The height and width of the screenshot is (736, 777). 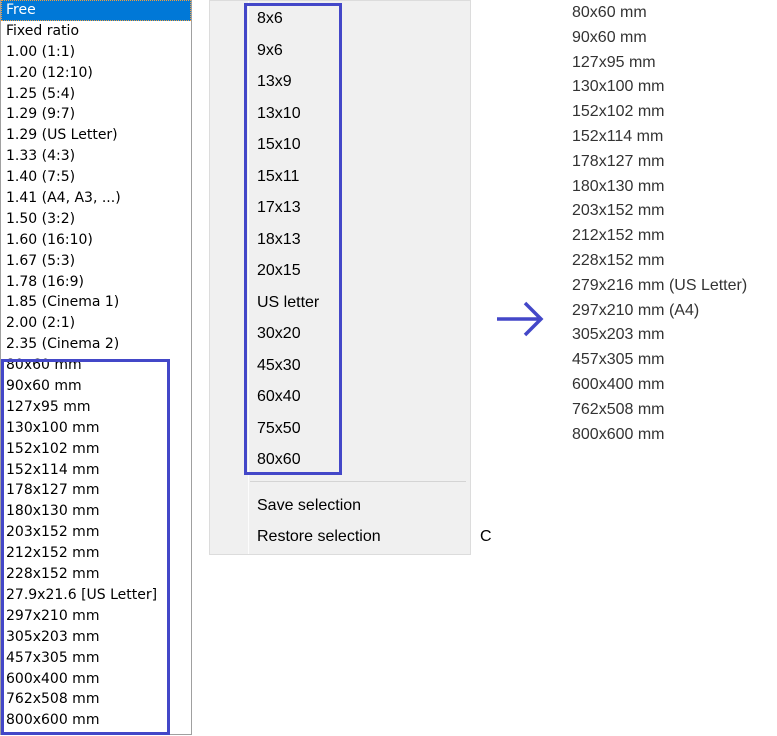 I want to click on proposed-size-item: 800x600 mm, so click(x=618, y=434).